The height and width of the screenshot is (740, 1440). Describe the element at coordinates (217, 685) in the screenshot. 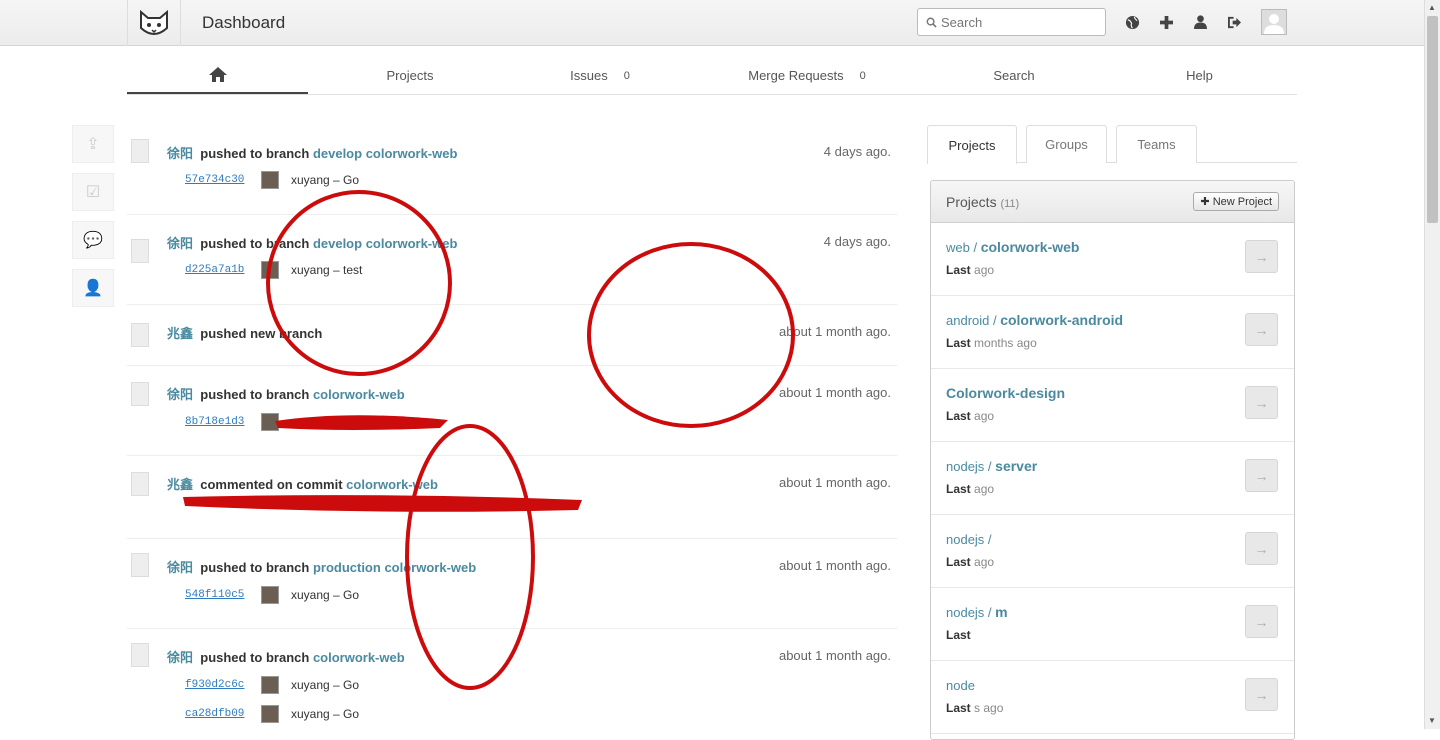

I see `commit-sha-link: f930d2c6c` at that location.